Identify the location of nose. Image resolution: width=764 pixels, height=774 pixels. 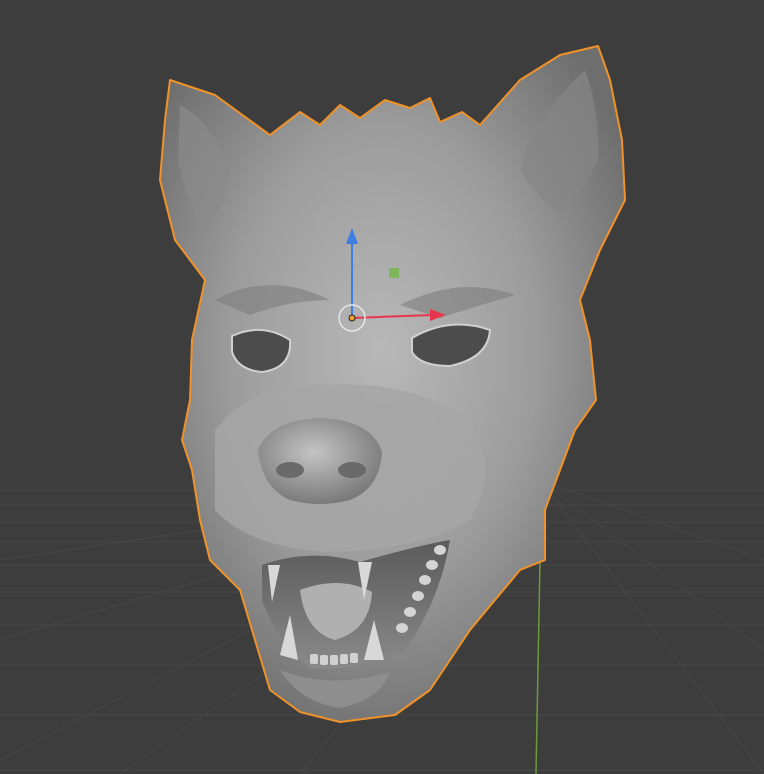
(320, 461).